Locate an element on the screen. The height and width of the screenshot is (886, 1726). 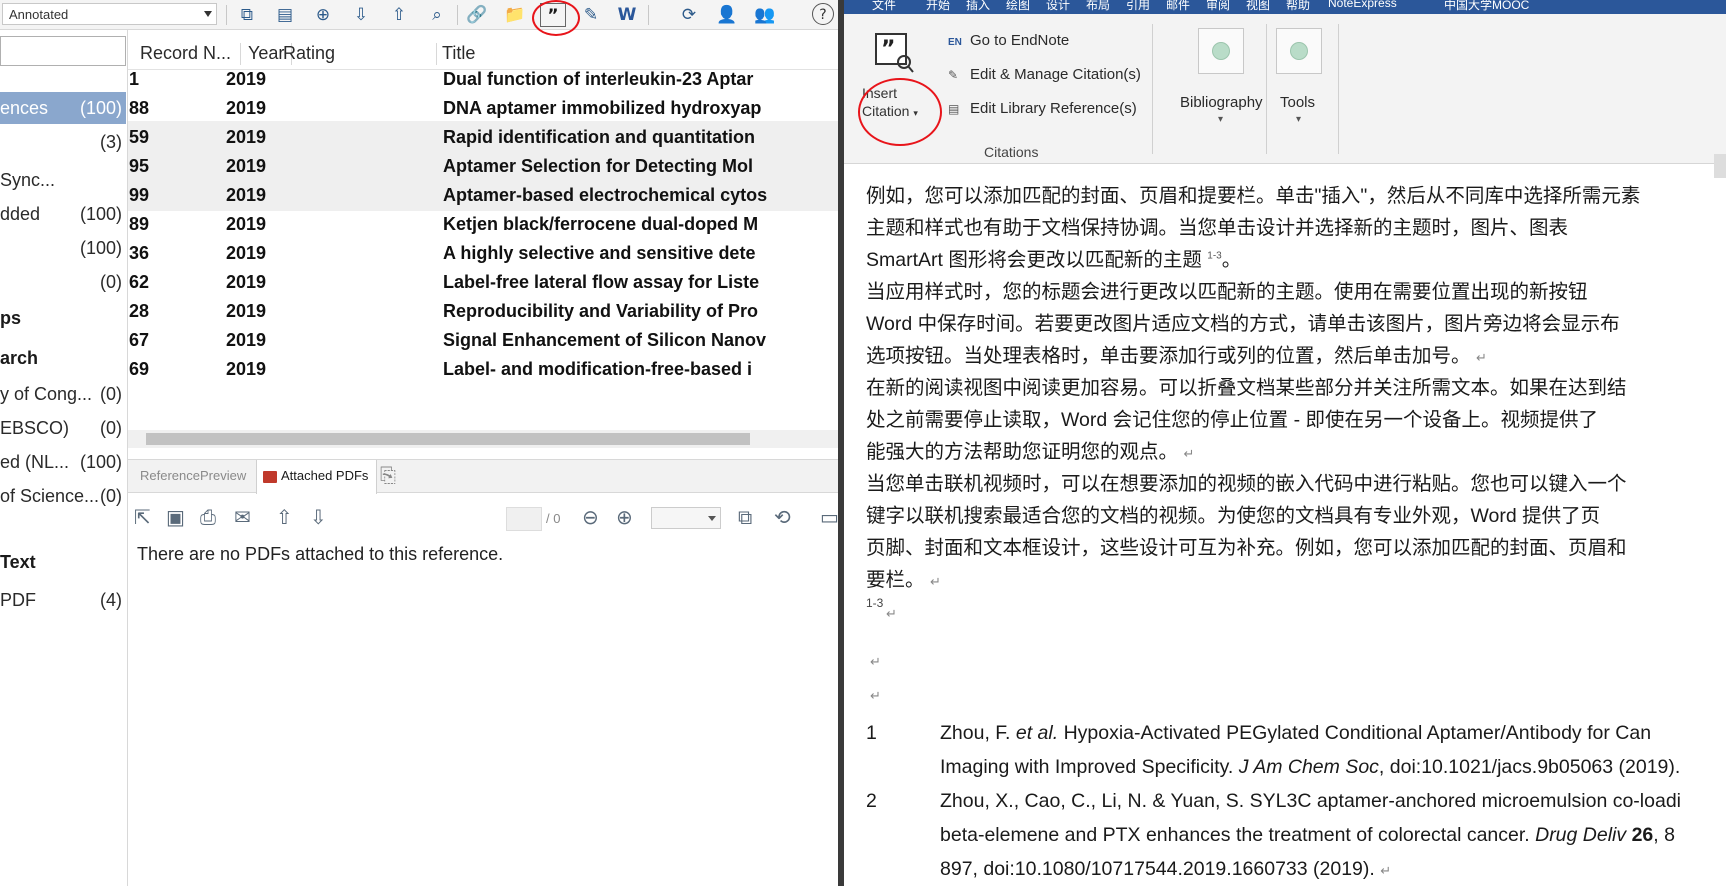
comment-icon: ▭ is located at coordinates (829, 517).